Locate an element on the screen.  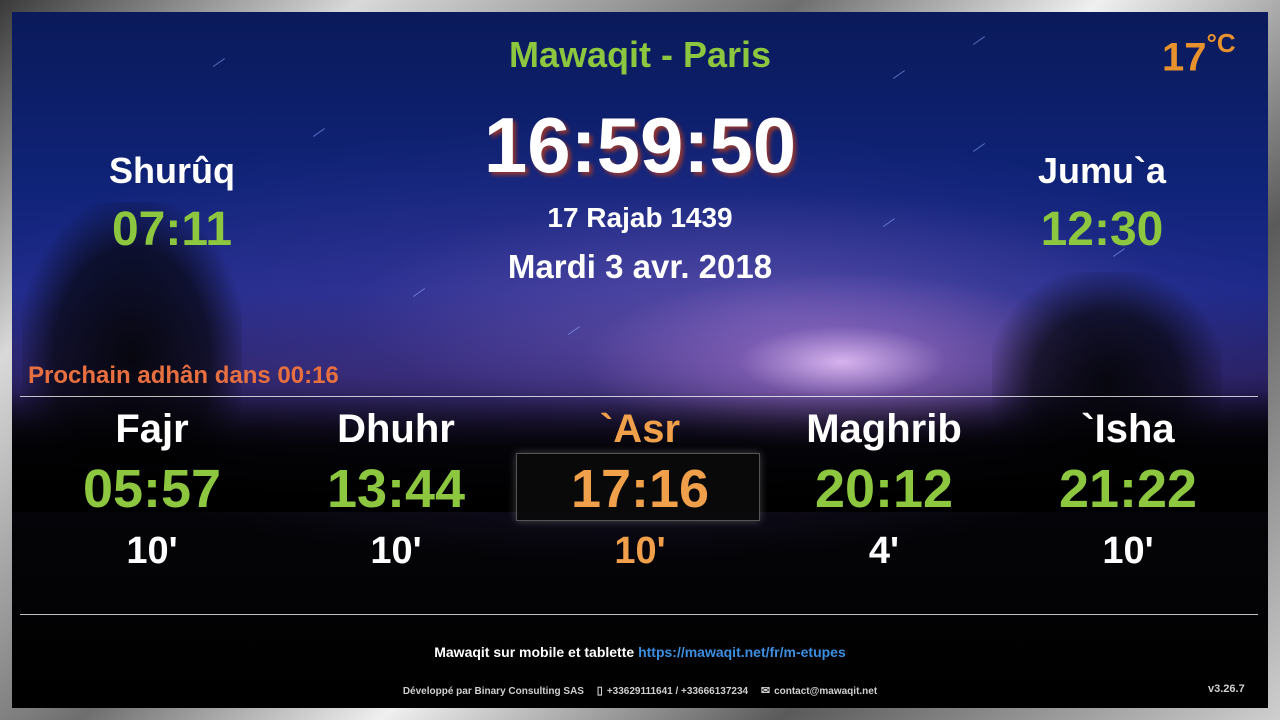
prayer-maghrib: Maghrib 20:12 4' is located at coordinates (884, 490).